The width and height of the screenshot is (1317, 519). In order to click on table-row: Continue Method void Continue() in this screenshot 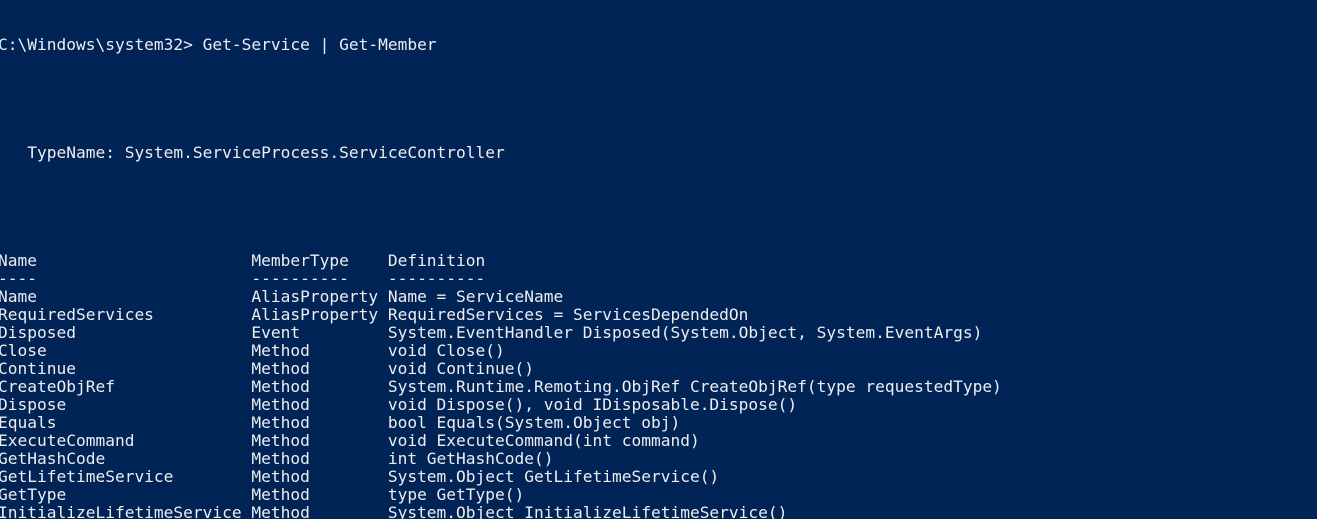, I will do `click(267, 368)`.